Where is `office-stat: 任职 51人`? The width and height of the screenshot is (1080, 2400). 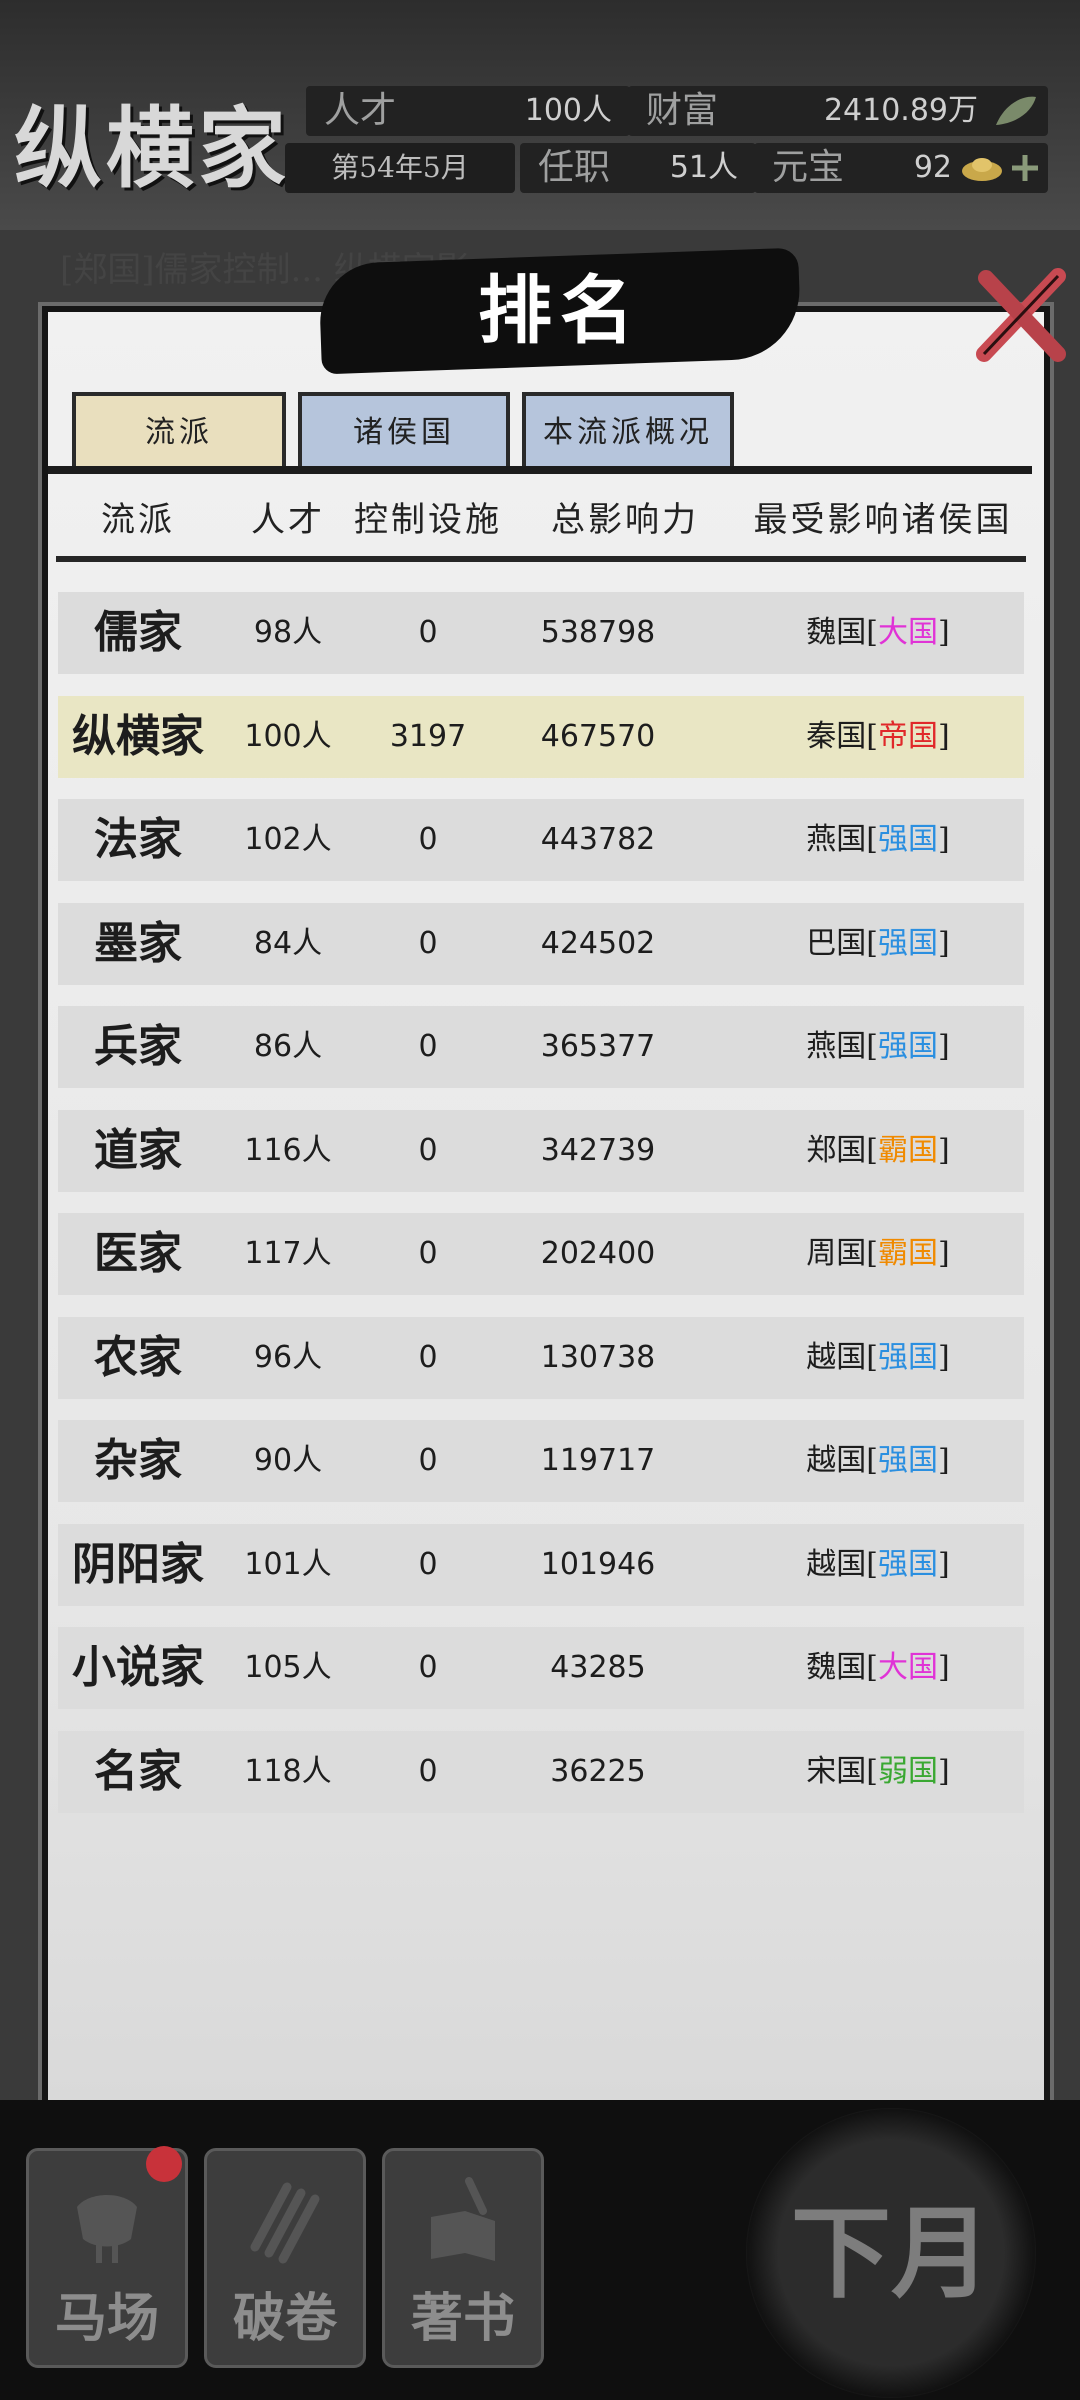 office-stat: 任职 51人 is located at coordinates (638, 168).